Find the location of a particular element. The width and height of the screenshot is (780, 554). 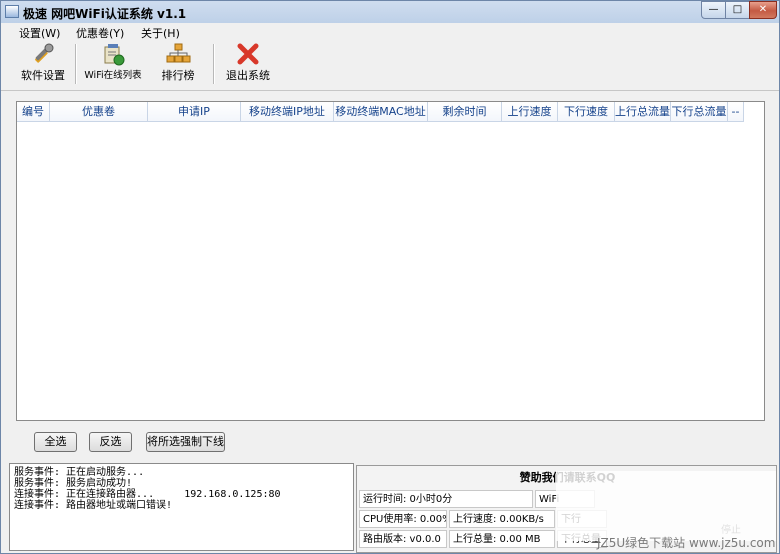

menu-coupons: 优惠卷(Y) is located at coordinates (100, 33).